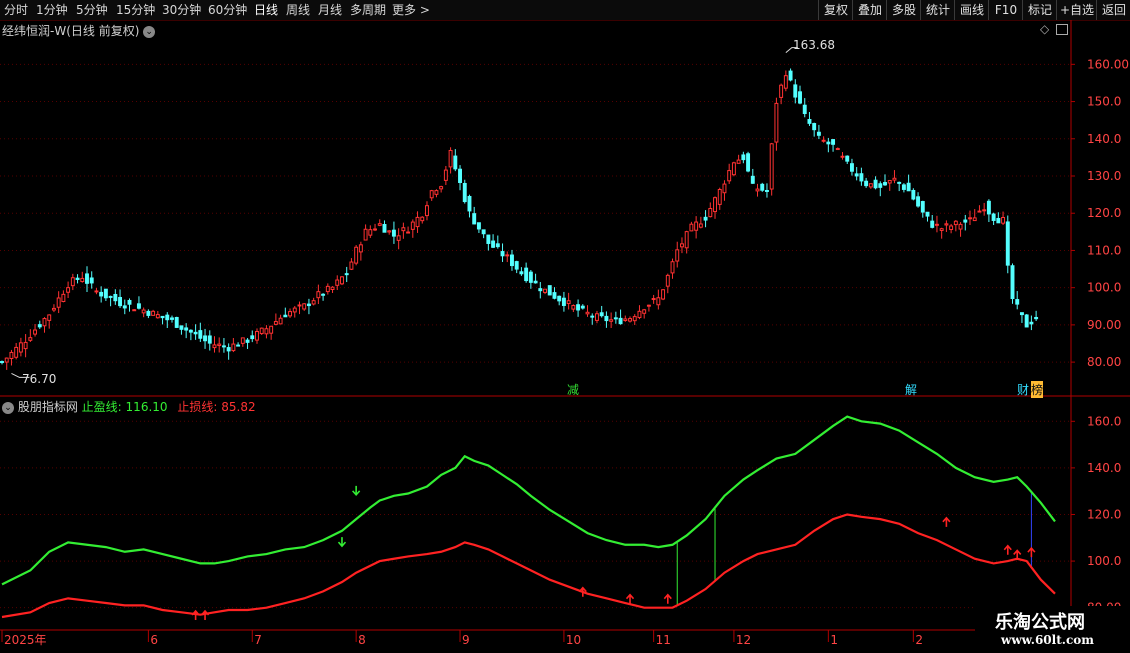  Describe the element at coordinates (135, 10) in the screenshot. I see `period-tab-3: 15分钟` at that location.